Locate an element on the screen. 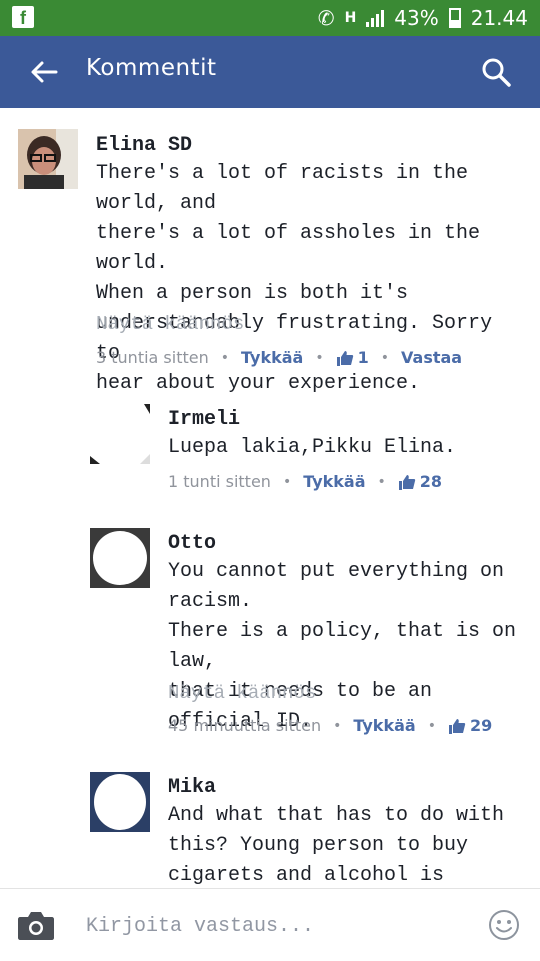  comment-meta: 3 tuntia sitten • Tykkää • 1 • Vastaa is located at coordinates (279, 357).